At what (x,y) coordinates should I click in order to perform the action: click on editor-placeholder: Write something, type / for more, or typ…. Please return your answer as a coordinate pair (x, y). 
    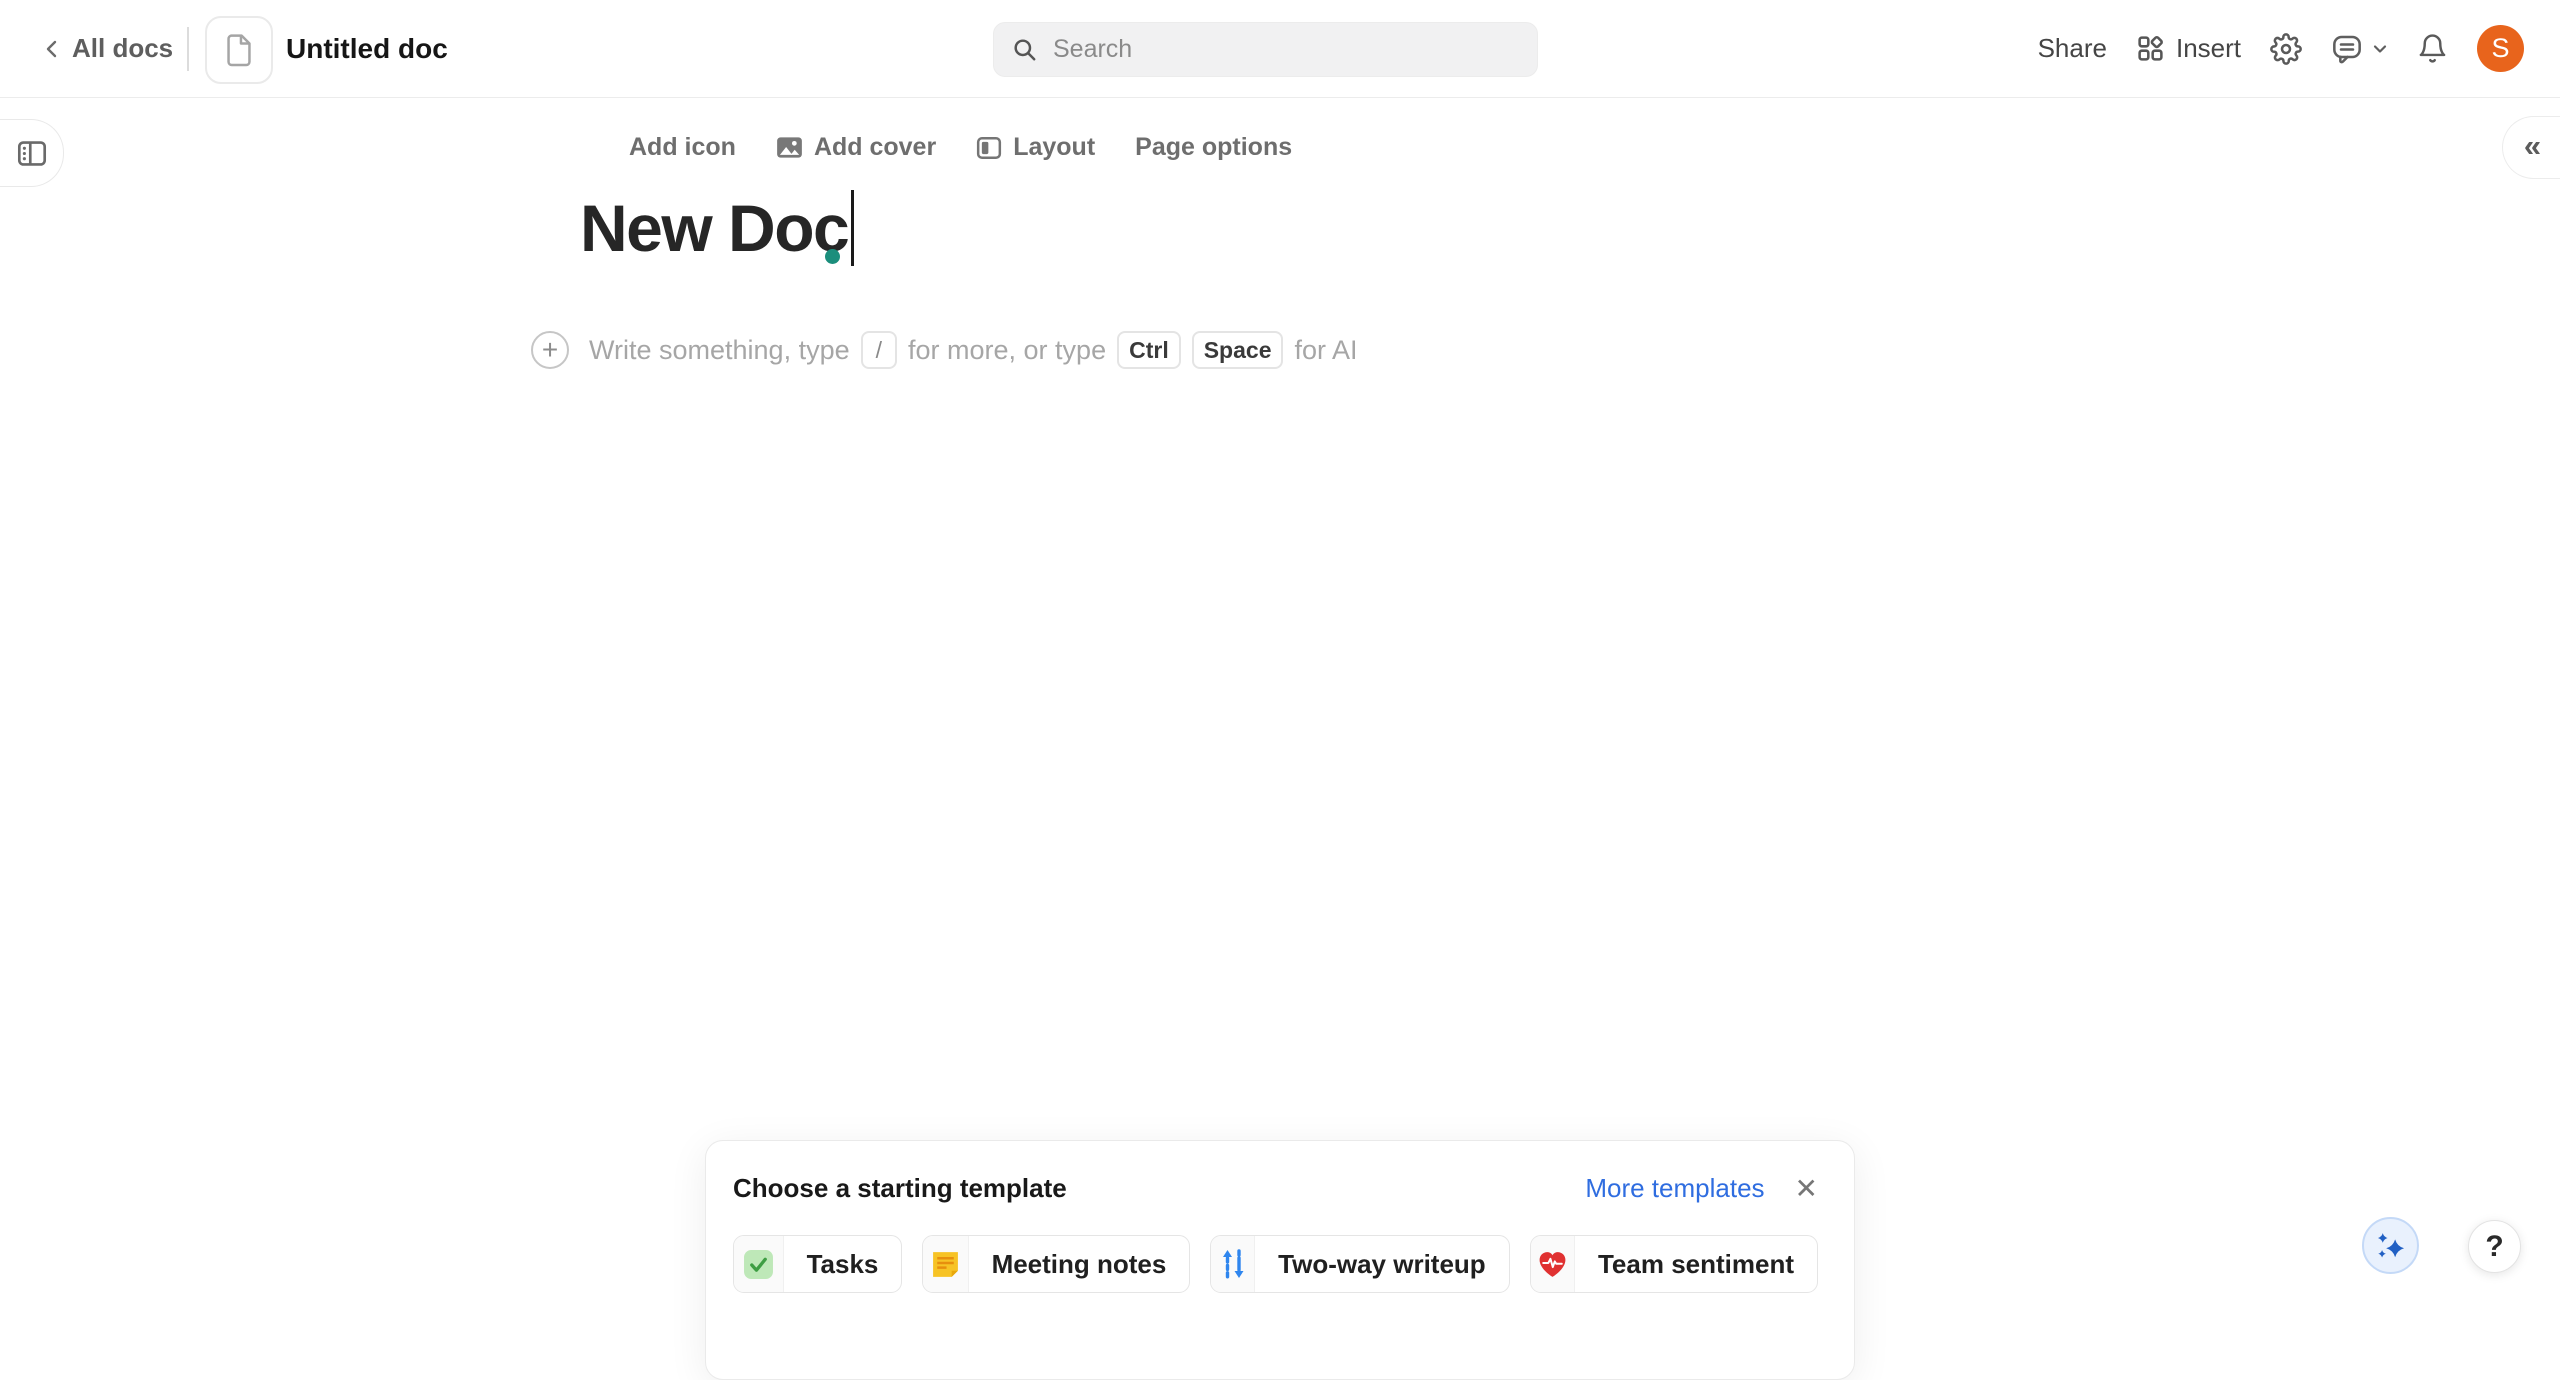
    Looking at the image, I should click on (973, 350).